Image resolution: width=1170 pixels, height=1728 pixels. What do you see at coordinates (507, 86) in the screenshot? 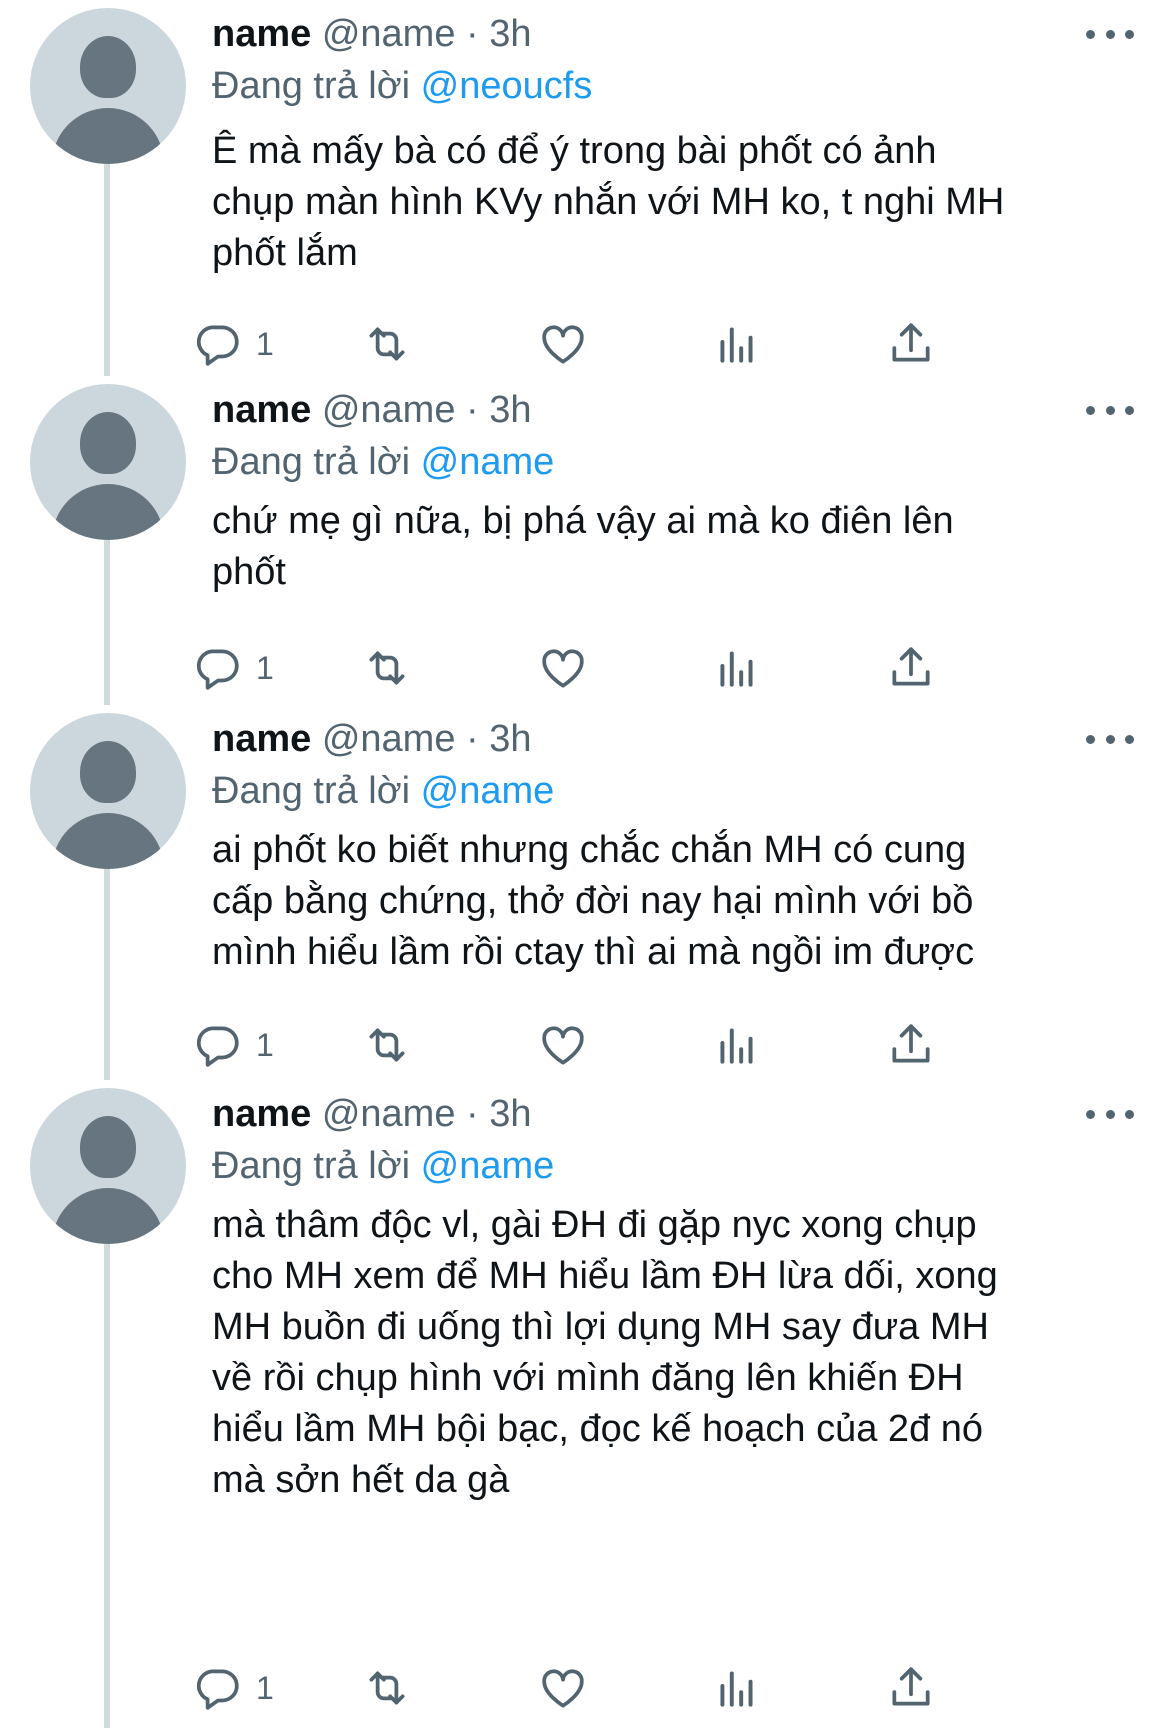
I see `mention-link: @neoucfs` at bounding box center [507, 86].